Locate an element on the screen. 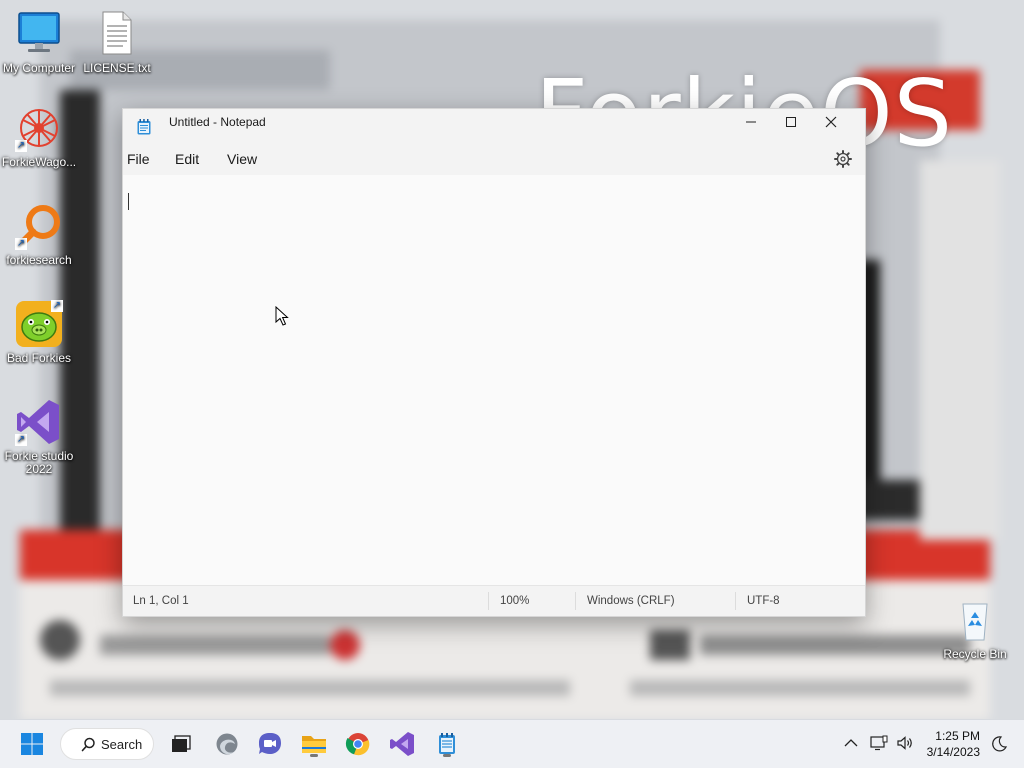  focus-assist-button is located at coordinates (999, 744).